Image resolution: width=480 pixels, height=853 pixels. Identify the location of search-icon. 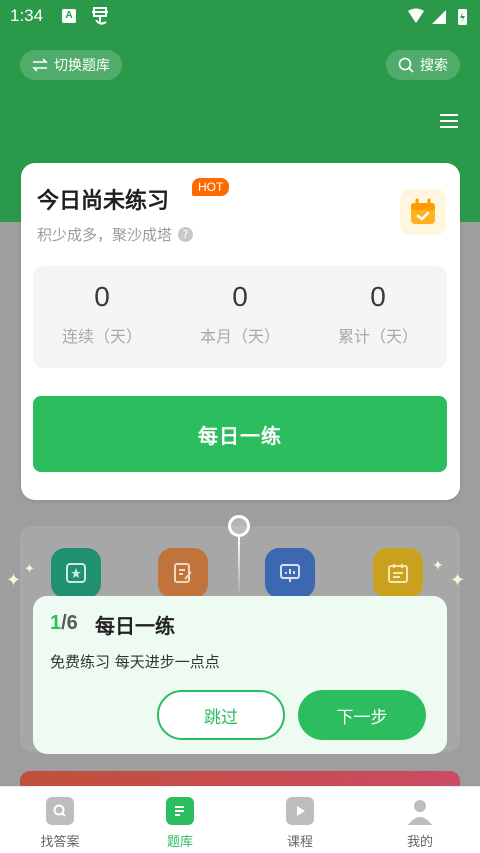
(406, 65).